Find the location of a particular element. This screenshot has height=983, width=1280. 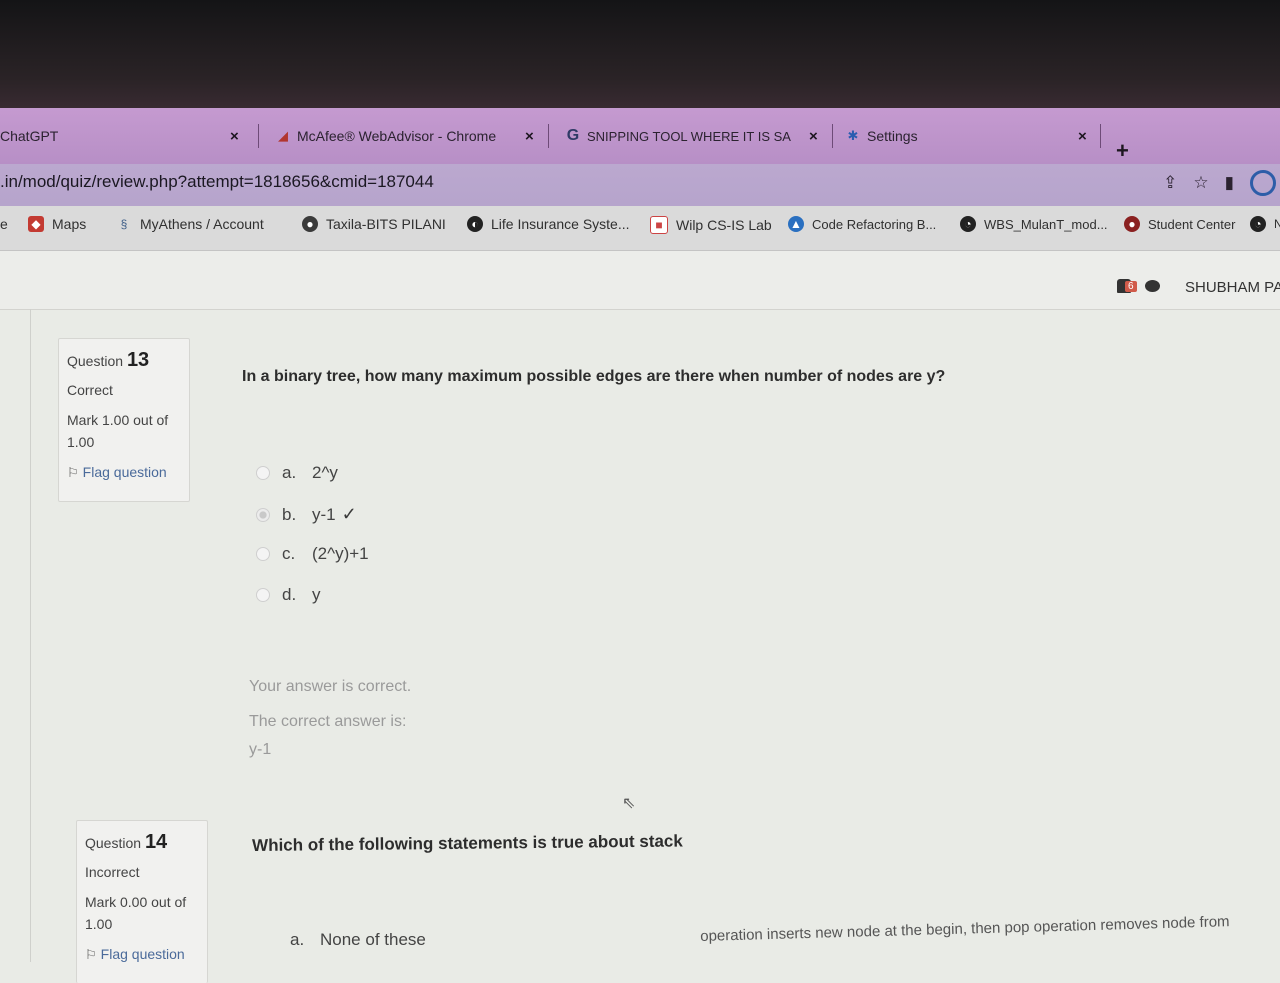

answer-option-a: a. 2^y is located at coordinates (297, 473).